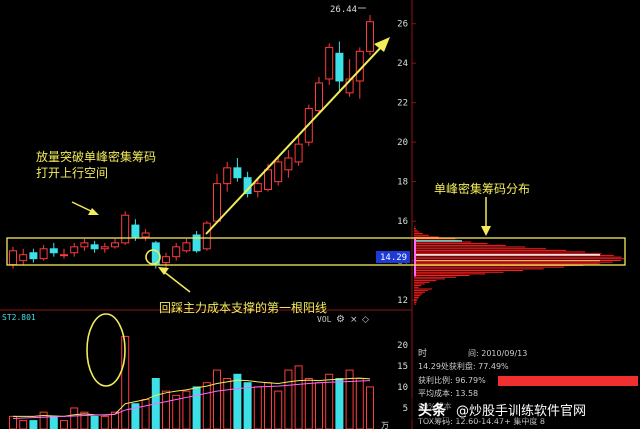 This screenshot has height=429, width=640. What do you see at coordinates (365, 320) in the screenshot?
I see `expand-icon: ◇` at bounding box center [365, 320].